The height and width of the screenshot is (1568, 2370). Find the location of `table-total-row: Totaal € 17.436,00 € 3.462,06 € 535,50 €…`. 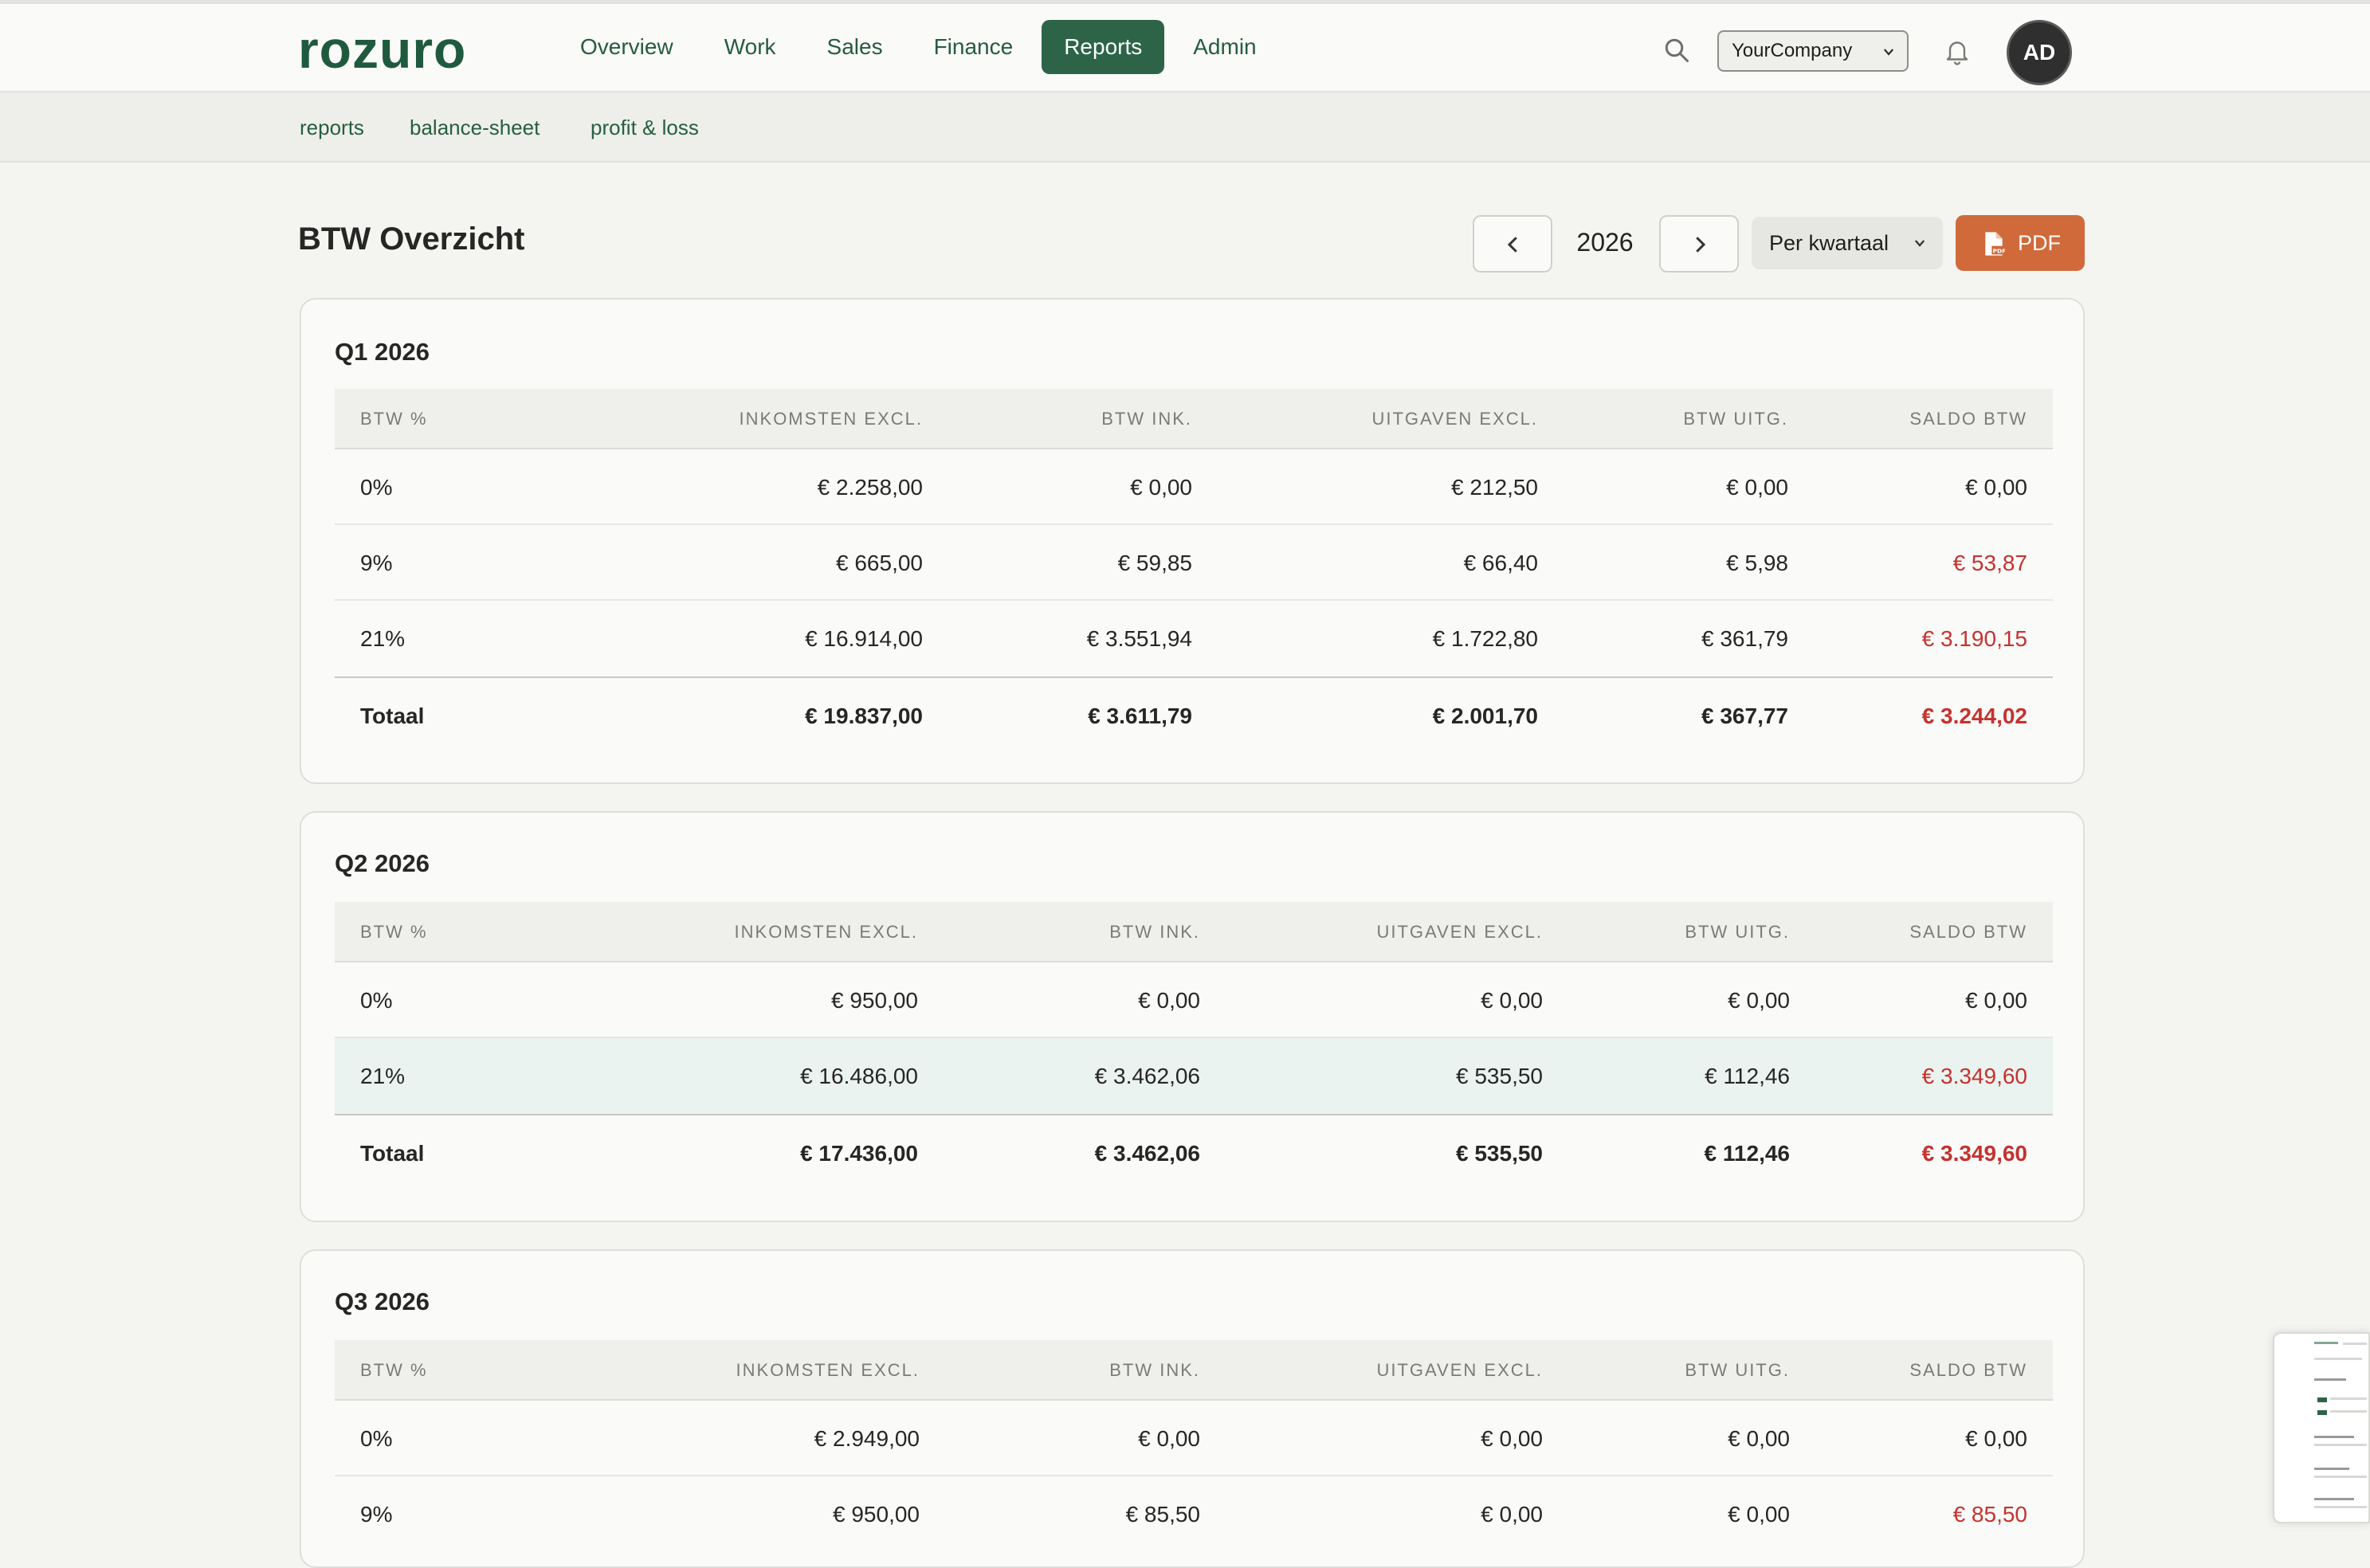

table-total-row: Totaal € 17.436,00 € 3.462,06 € 535,50 €… is located at coordinates (1194, 1152).